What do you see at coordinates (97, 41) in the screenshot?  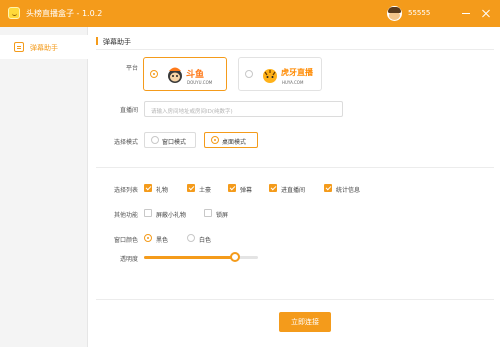 I see `section-accent-bar` at bounding box center [97, 41].